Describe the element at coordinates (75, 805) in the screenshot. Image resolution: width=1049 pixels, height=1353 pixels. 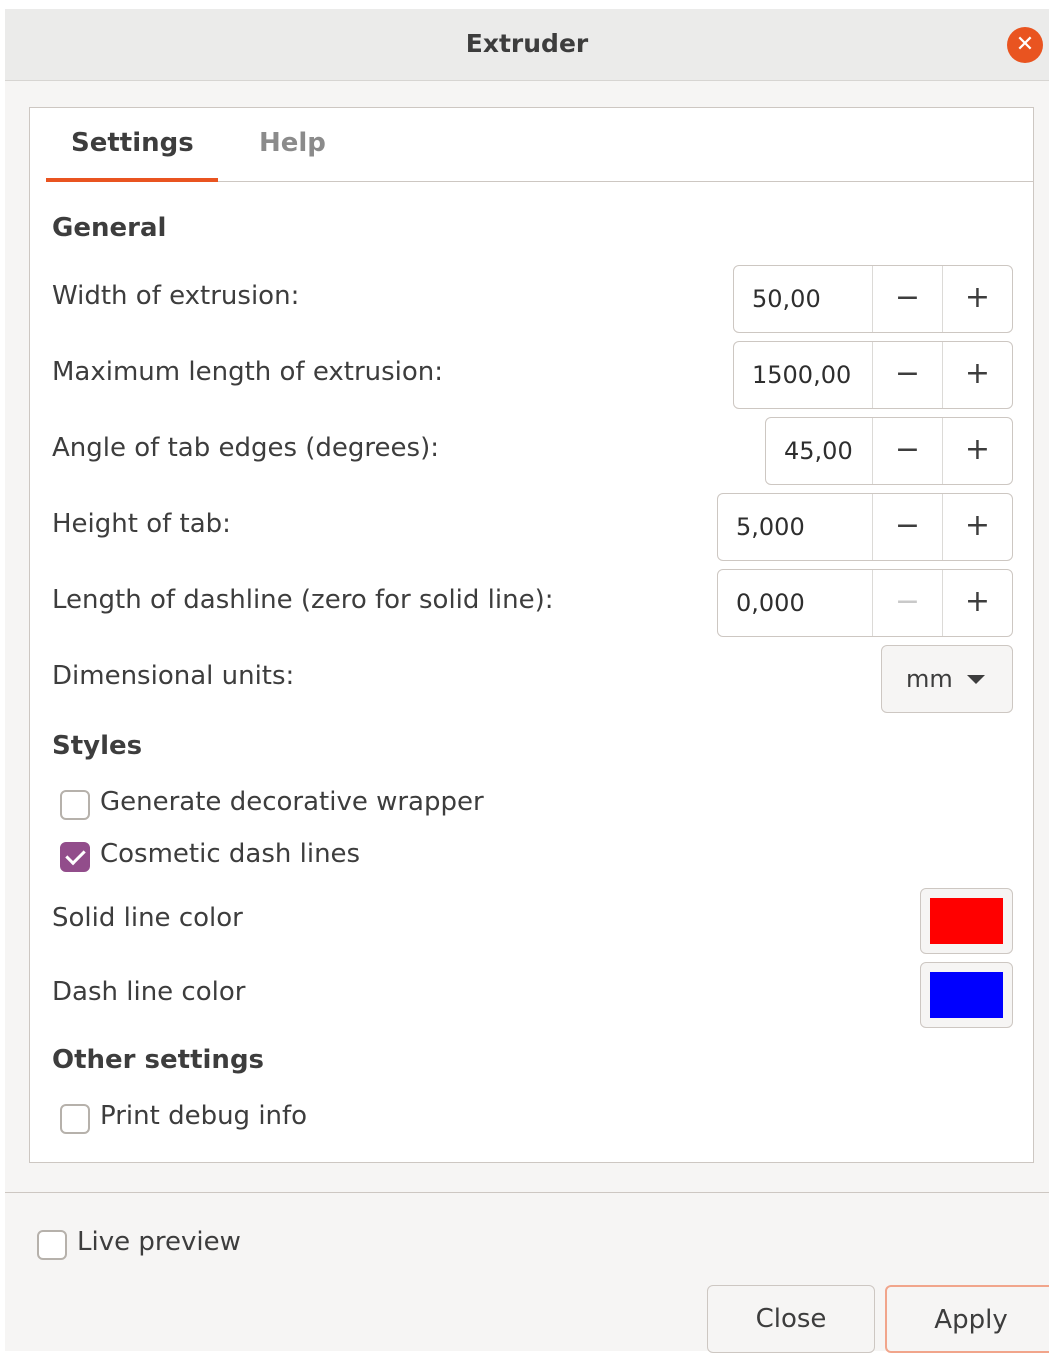
I see `generate-wrapper-checkbox` at that location.